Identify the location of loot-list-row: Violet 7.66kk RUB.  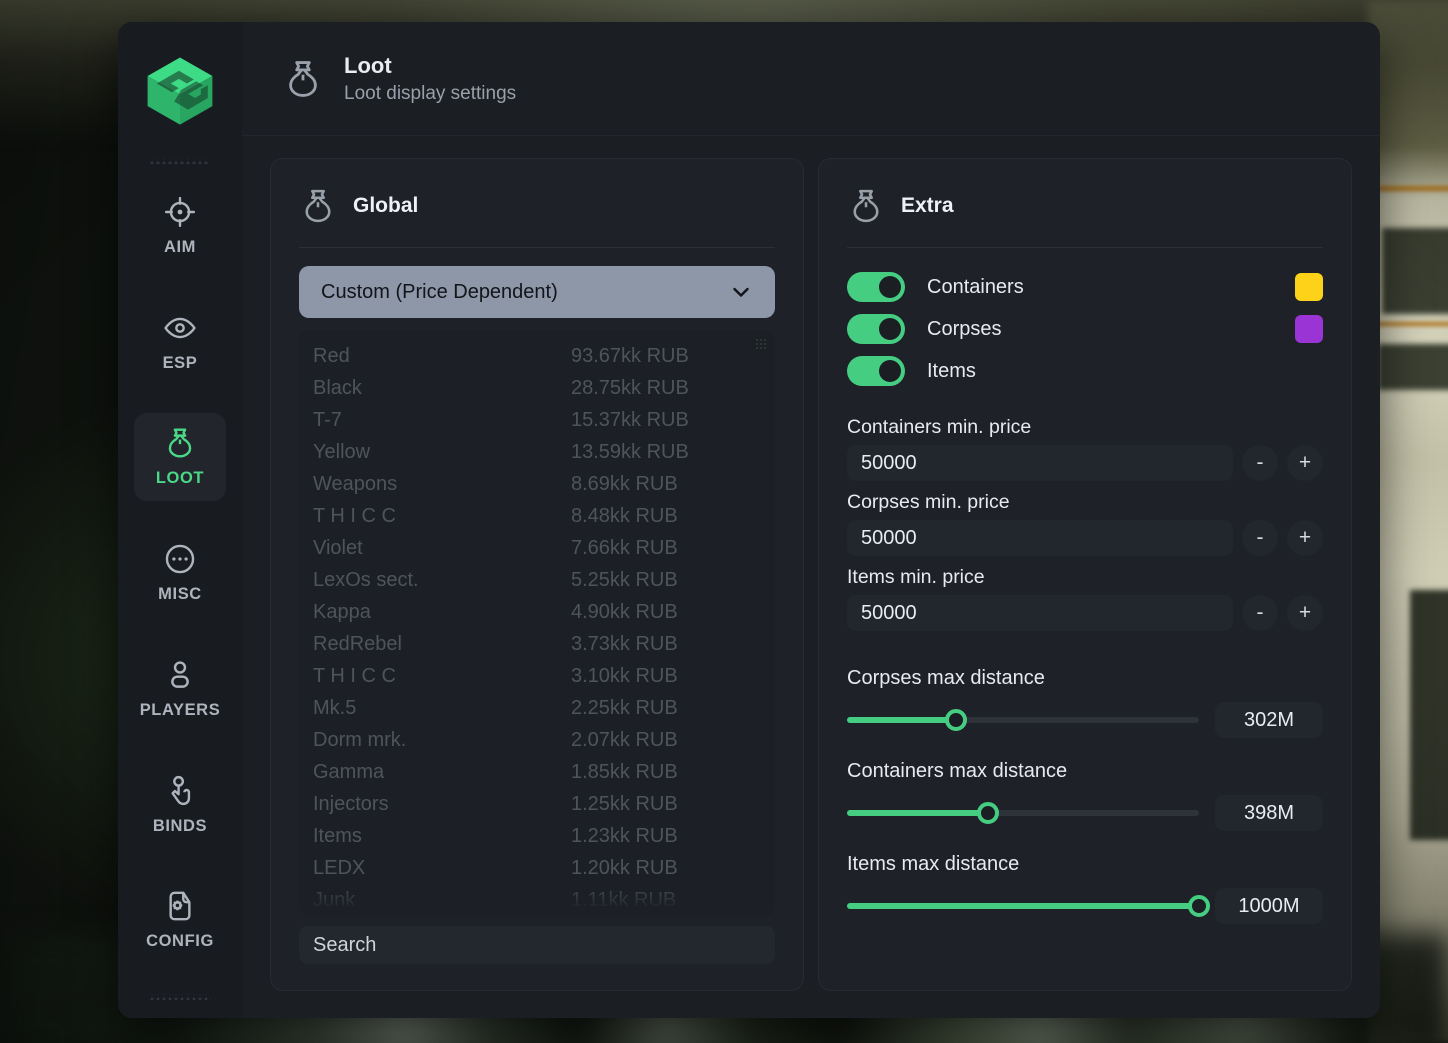
(537, 548).